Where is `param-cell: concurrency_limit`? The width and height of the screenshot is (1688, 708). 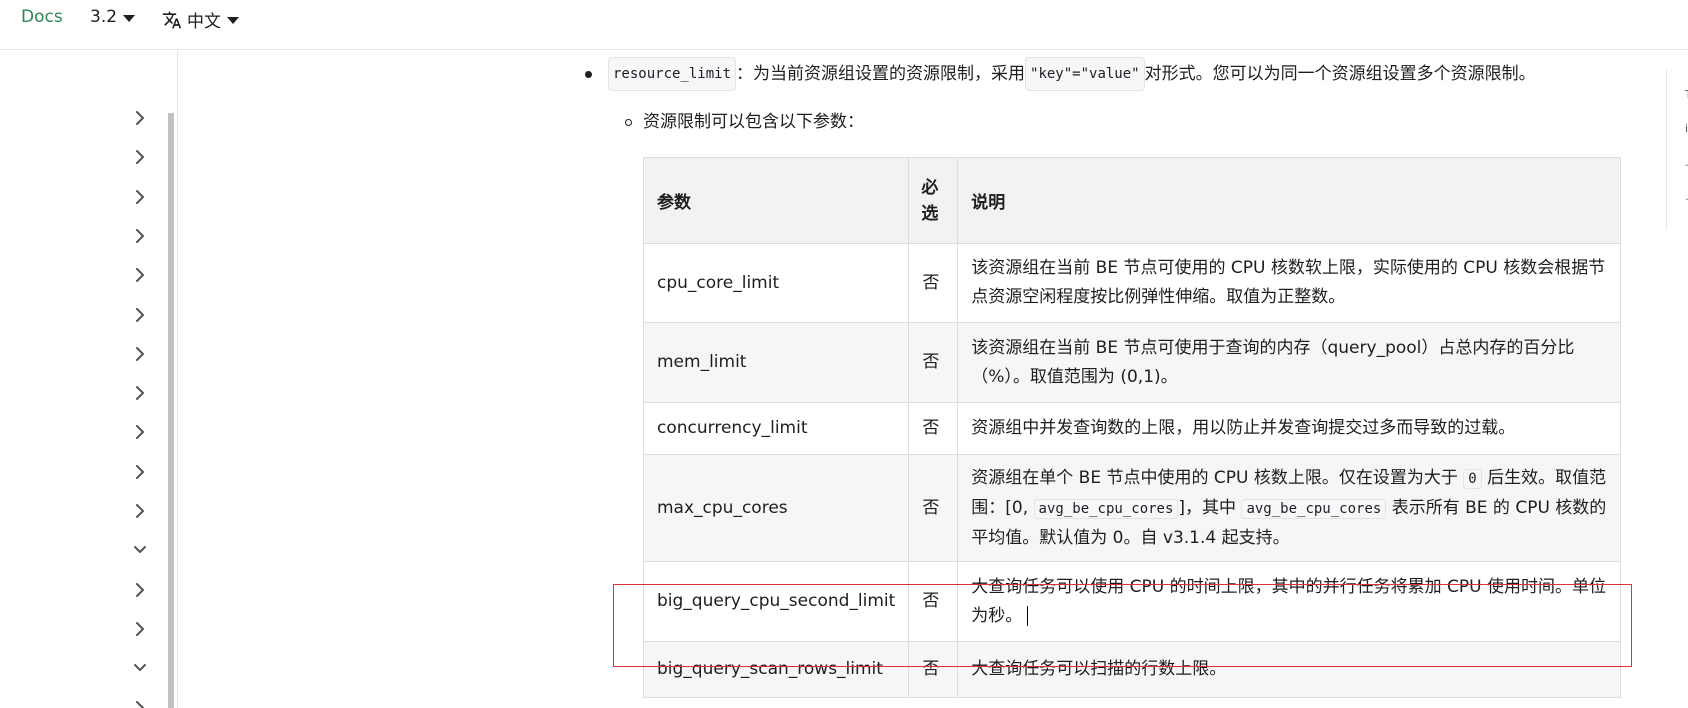
param-cell: concurrency_limit is located at coordinates (776, 428).